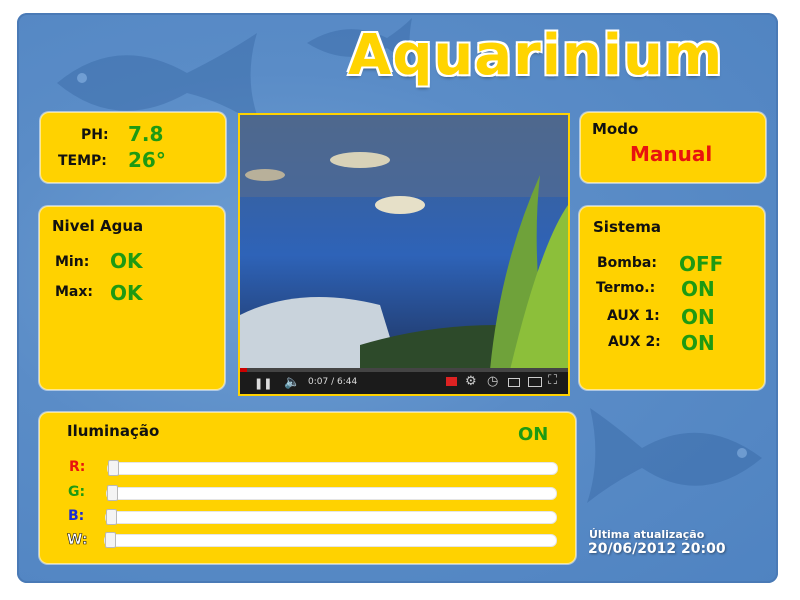 The width and height of the screenshot is (800, 600). I want to click on mode-title: Modo, so click(615, 129).